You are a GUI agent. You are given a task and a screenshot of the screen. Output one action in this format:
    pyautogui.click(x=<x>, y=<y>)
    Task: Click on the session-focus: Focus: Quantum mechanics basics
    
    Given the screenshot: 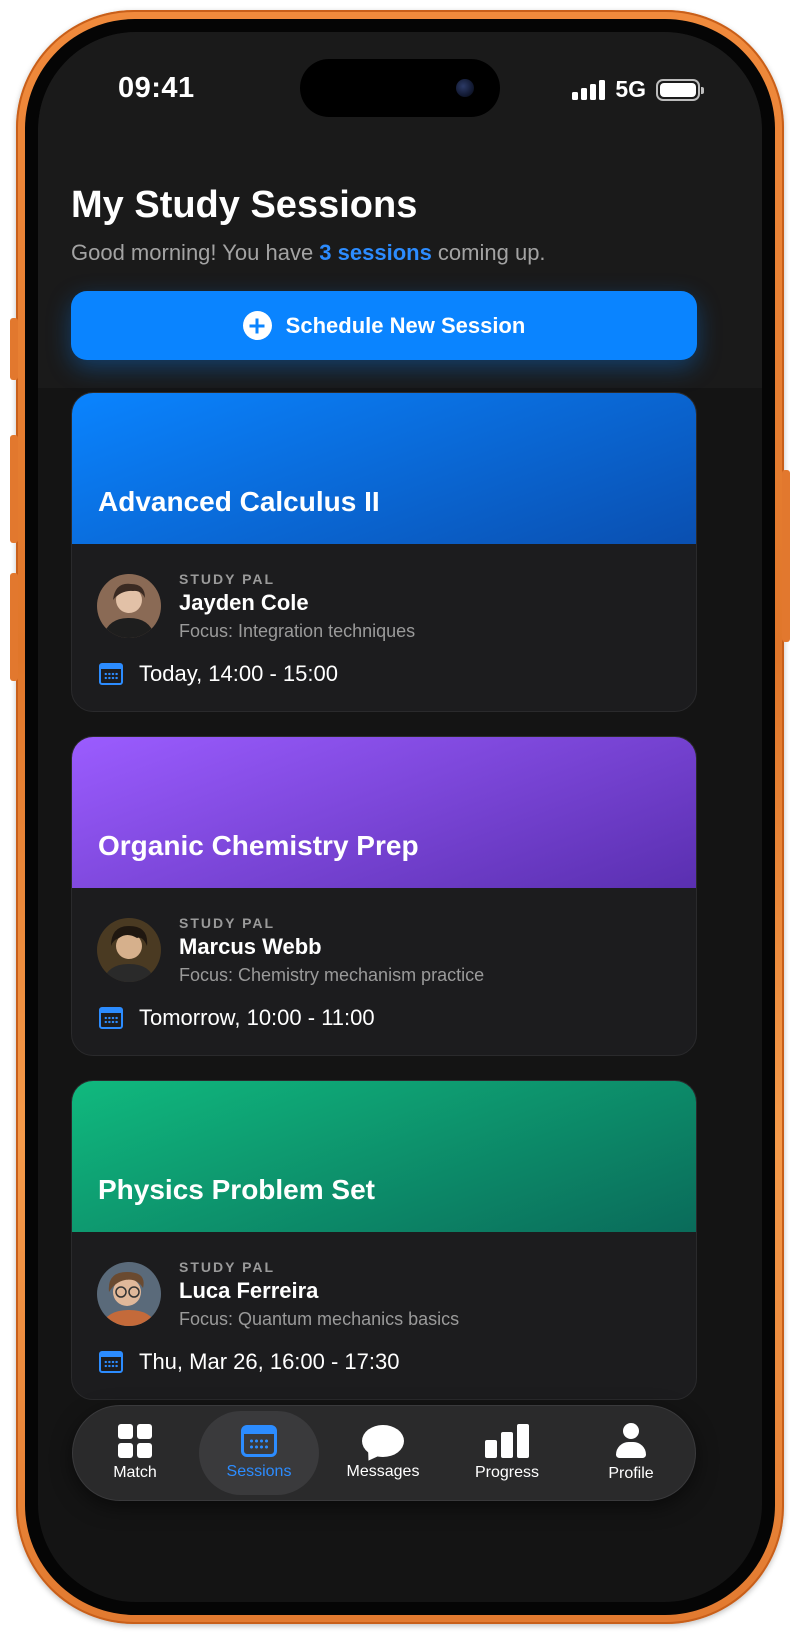 What is the action you would take?
    pyautogui.click(x=319, y=1319)
    